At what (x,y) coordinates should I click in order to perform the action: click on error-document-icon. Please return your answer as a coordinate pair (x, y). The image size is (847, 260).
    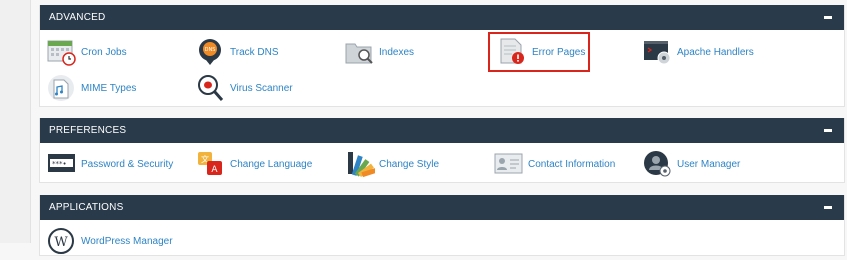
    Looking at the image, I should click on (513, 52).